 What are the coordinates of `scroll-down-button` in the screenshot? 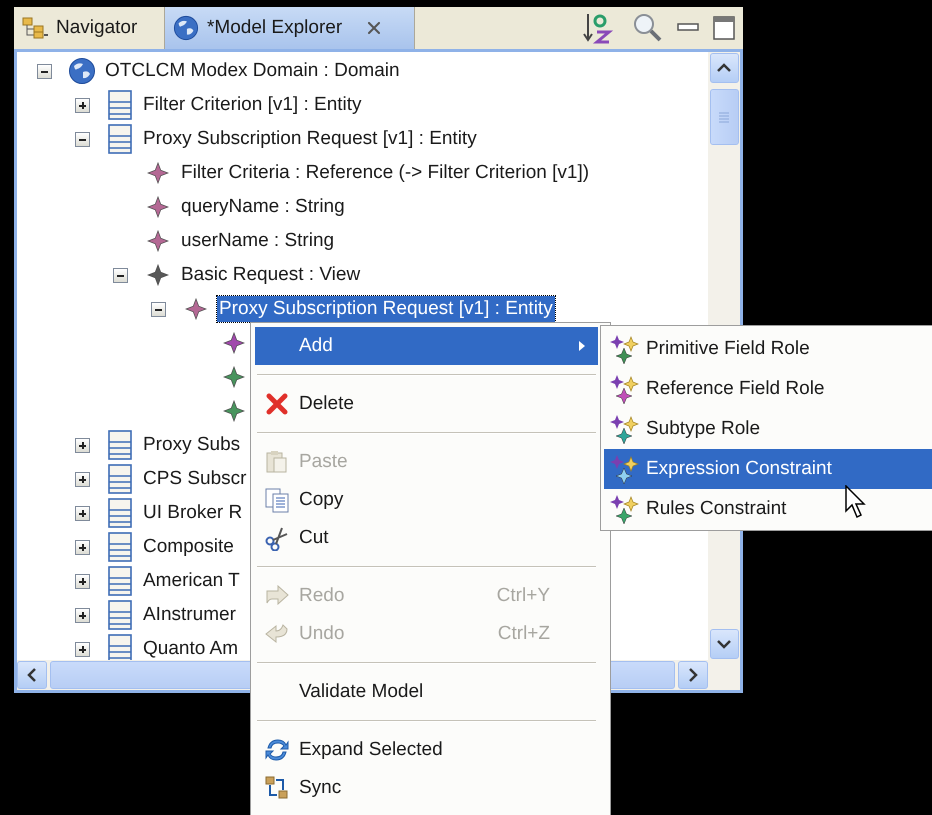 It's located at (724, 644).